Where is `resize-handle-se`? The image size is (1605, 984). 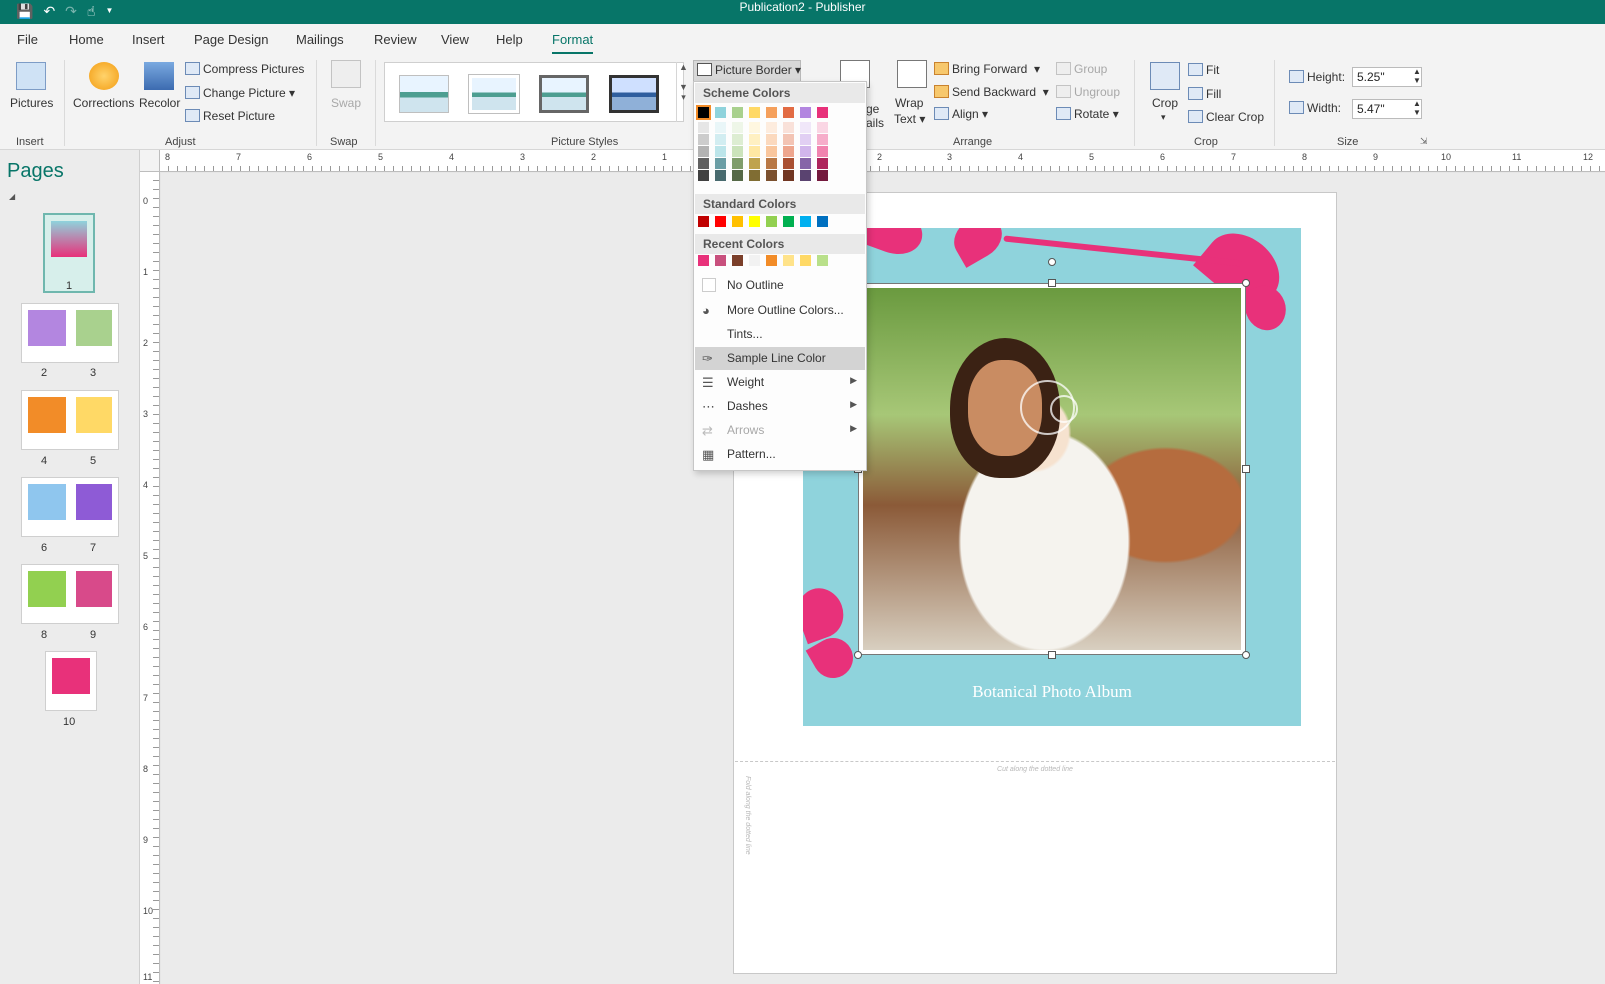
resize-handle-se is located at coordinates (1246, 655).